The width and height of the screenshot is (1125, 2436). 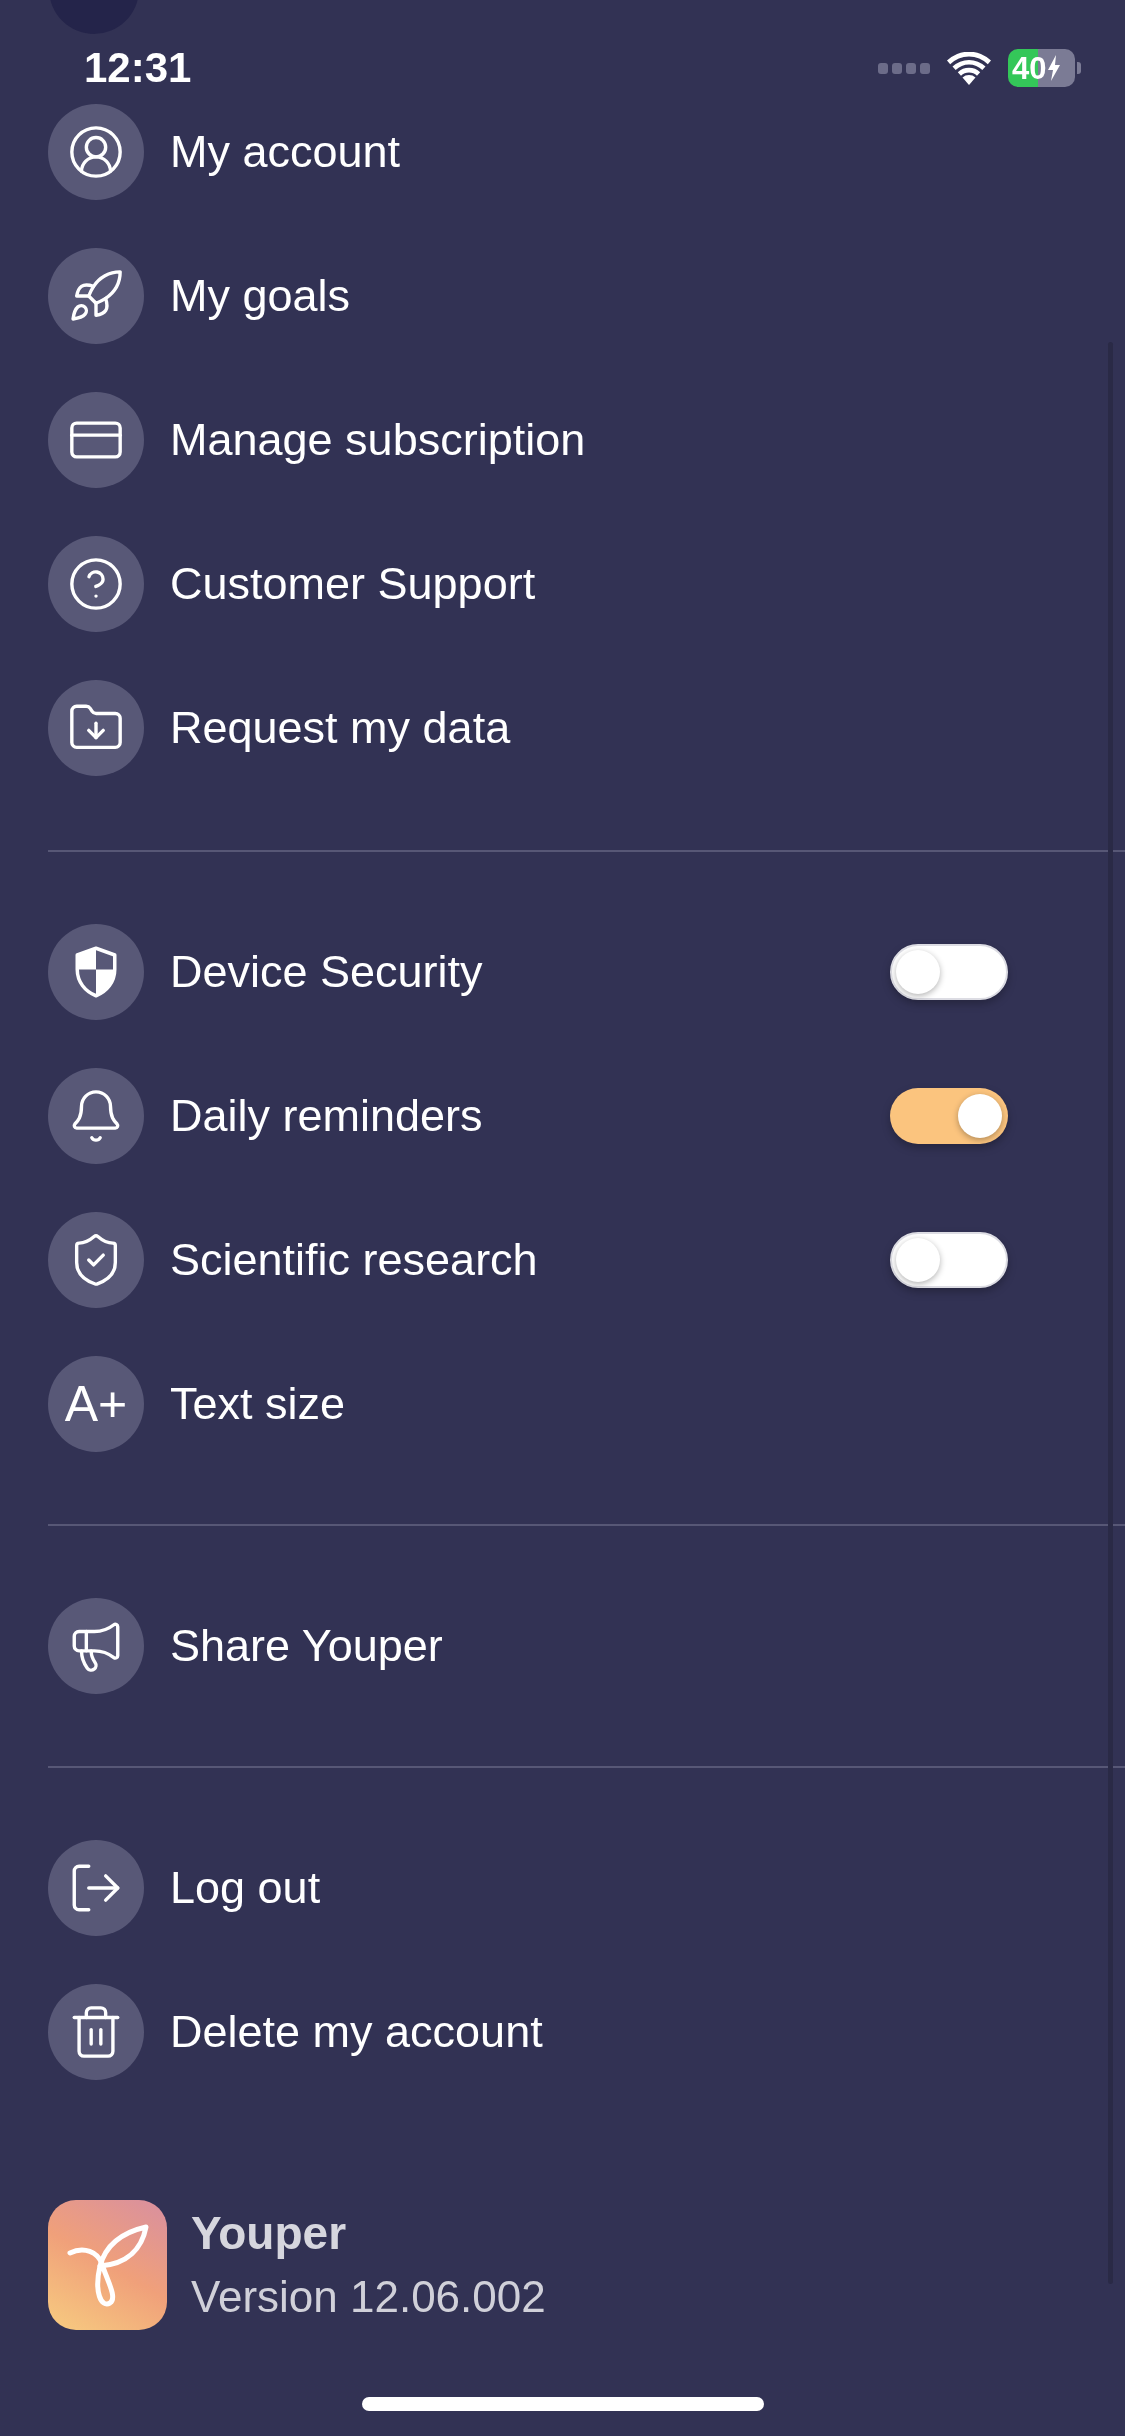 What do you see at coordinates (292, 584) in the screenshot?
I see `menu-item: Customer Support` at bounding box center [292, 584].